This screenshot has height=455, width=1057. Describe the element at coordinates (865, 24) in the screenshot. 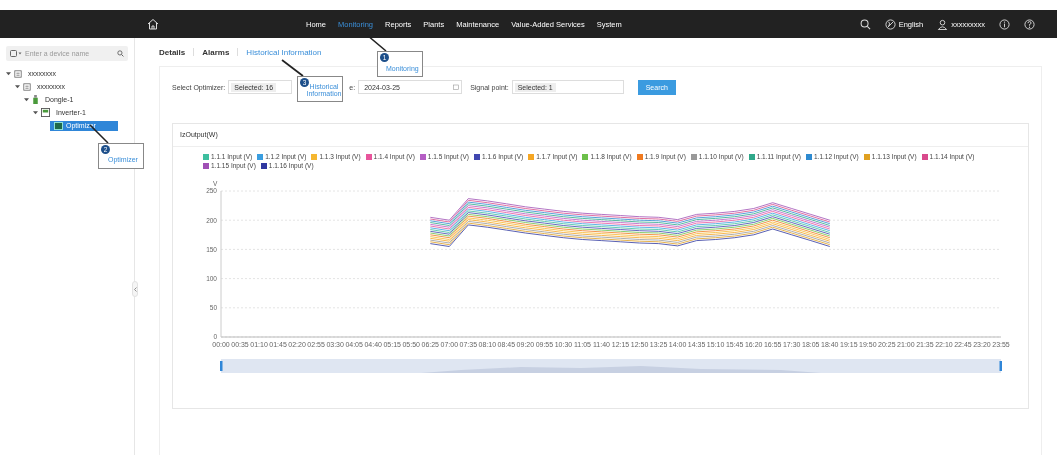

I see `search-icon` at that location.